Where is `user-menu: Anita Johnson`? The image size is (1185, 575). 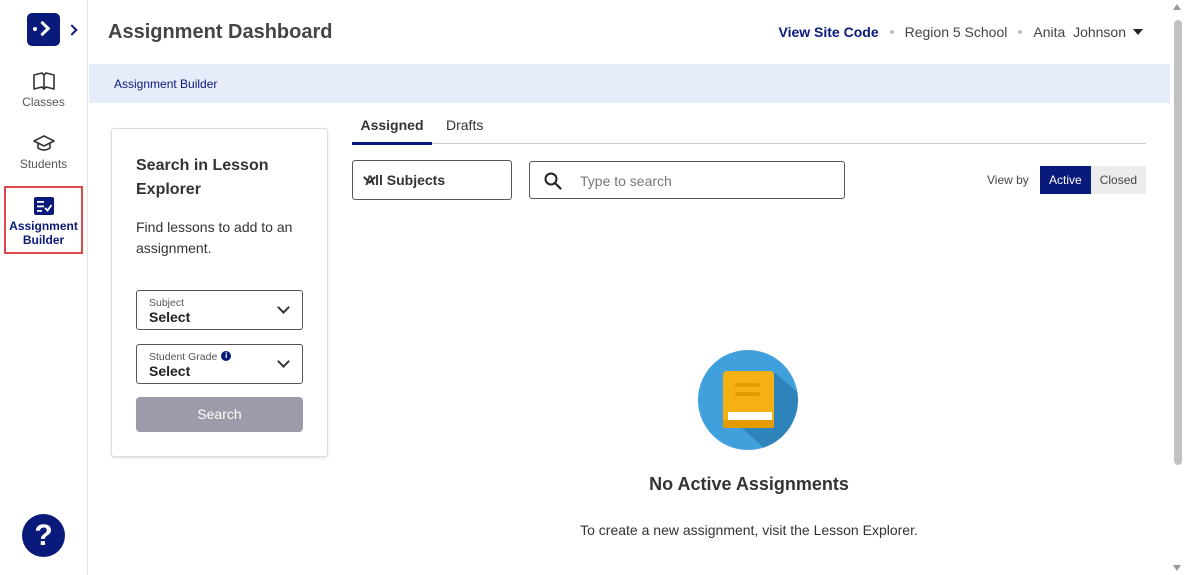 user-menu: Anita Johnson is located at coordinates (1079, 32).